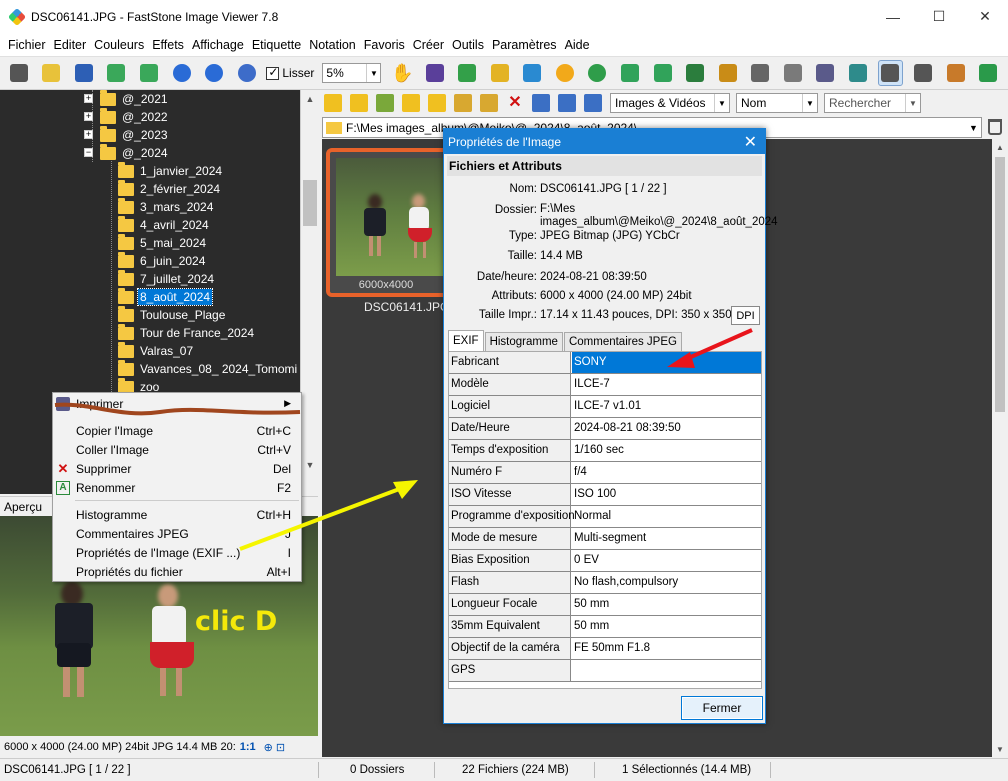  What do you see at coordinates (622, 341) in the screenshot?
I see `tab-jpeg-comments: Commentaires JPEG` at bounding box center [622, 341].